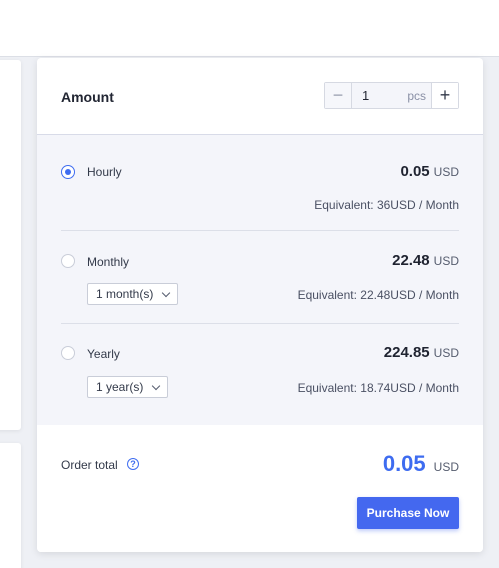  Describe the element at coordinates (446, 261) in the screenshot. I see `plan-monthly-currency: USD` at that location.